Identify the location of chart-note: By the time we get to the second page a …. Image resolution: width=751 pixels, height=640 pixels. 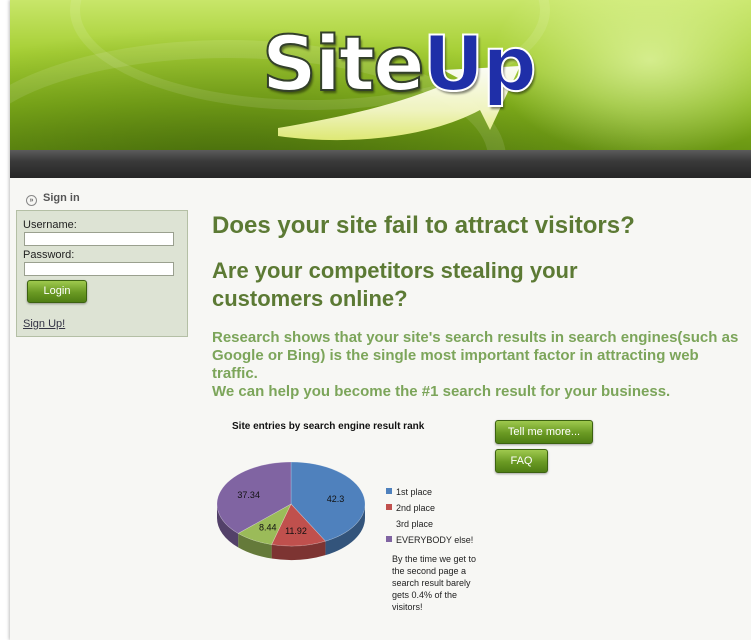
(434, 583).